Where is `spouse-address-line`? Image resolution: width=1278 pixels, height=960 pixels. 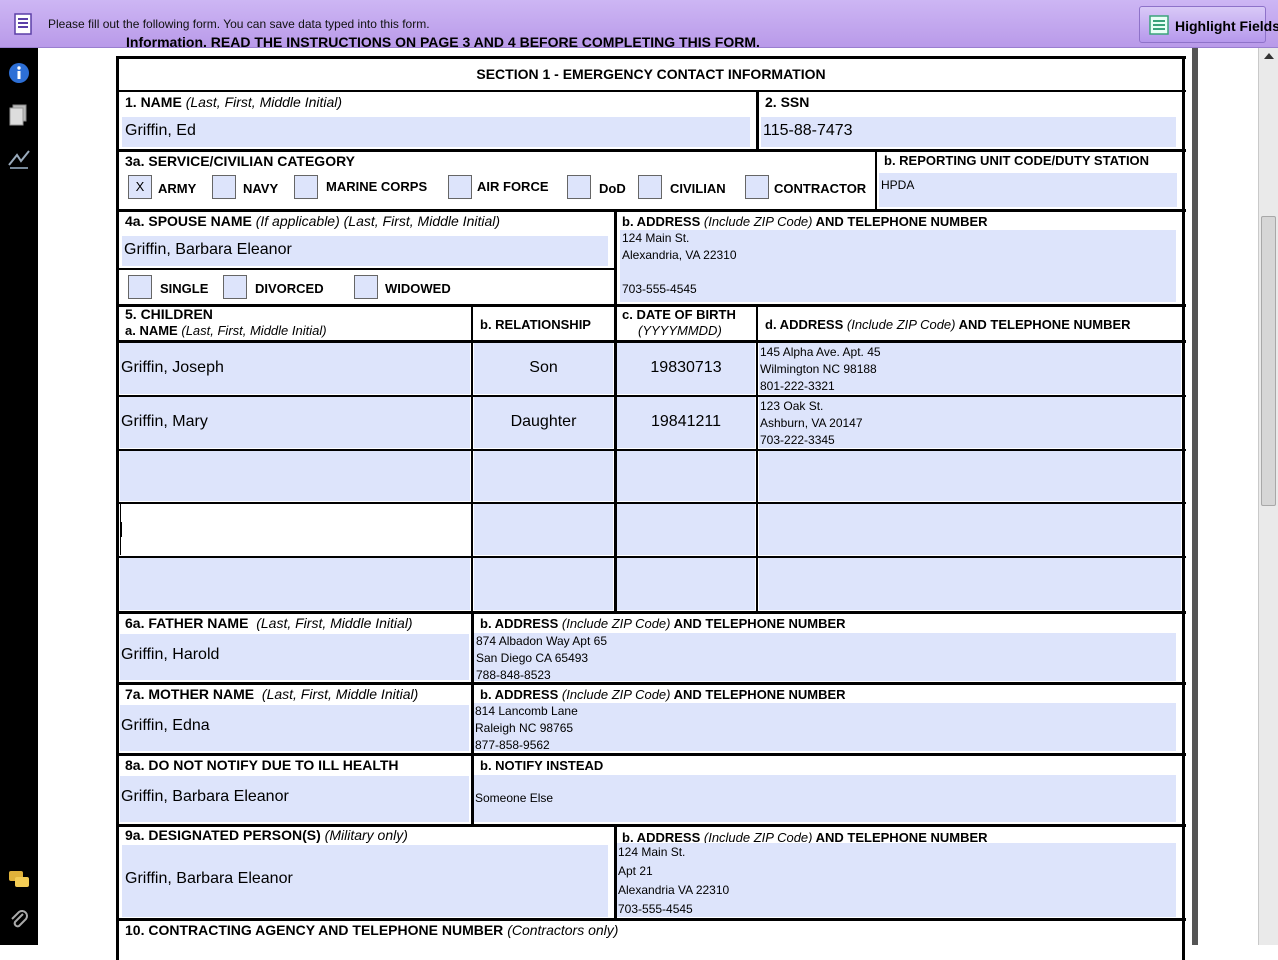 spouse-address-line is located at coordinates (898, 272).